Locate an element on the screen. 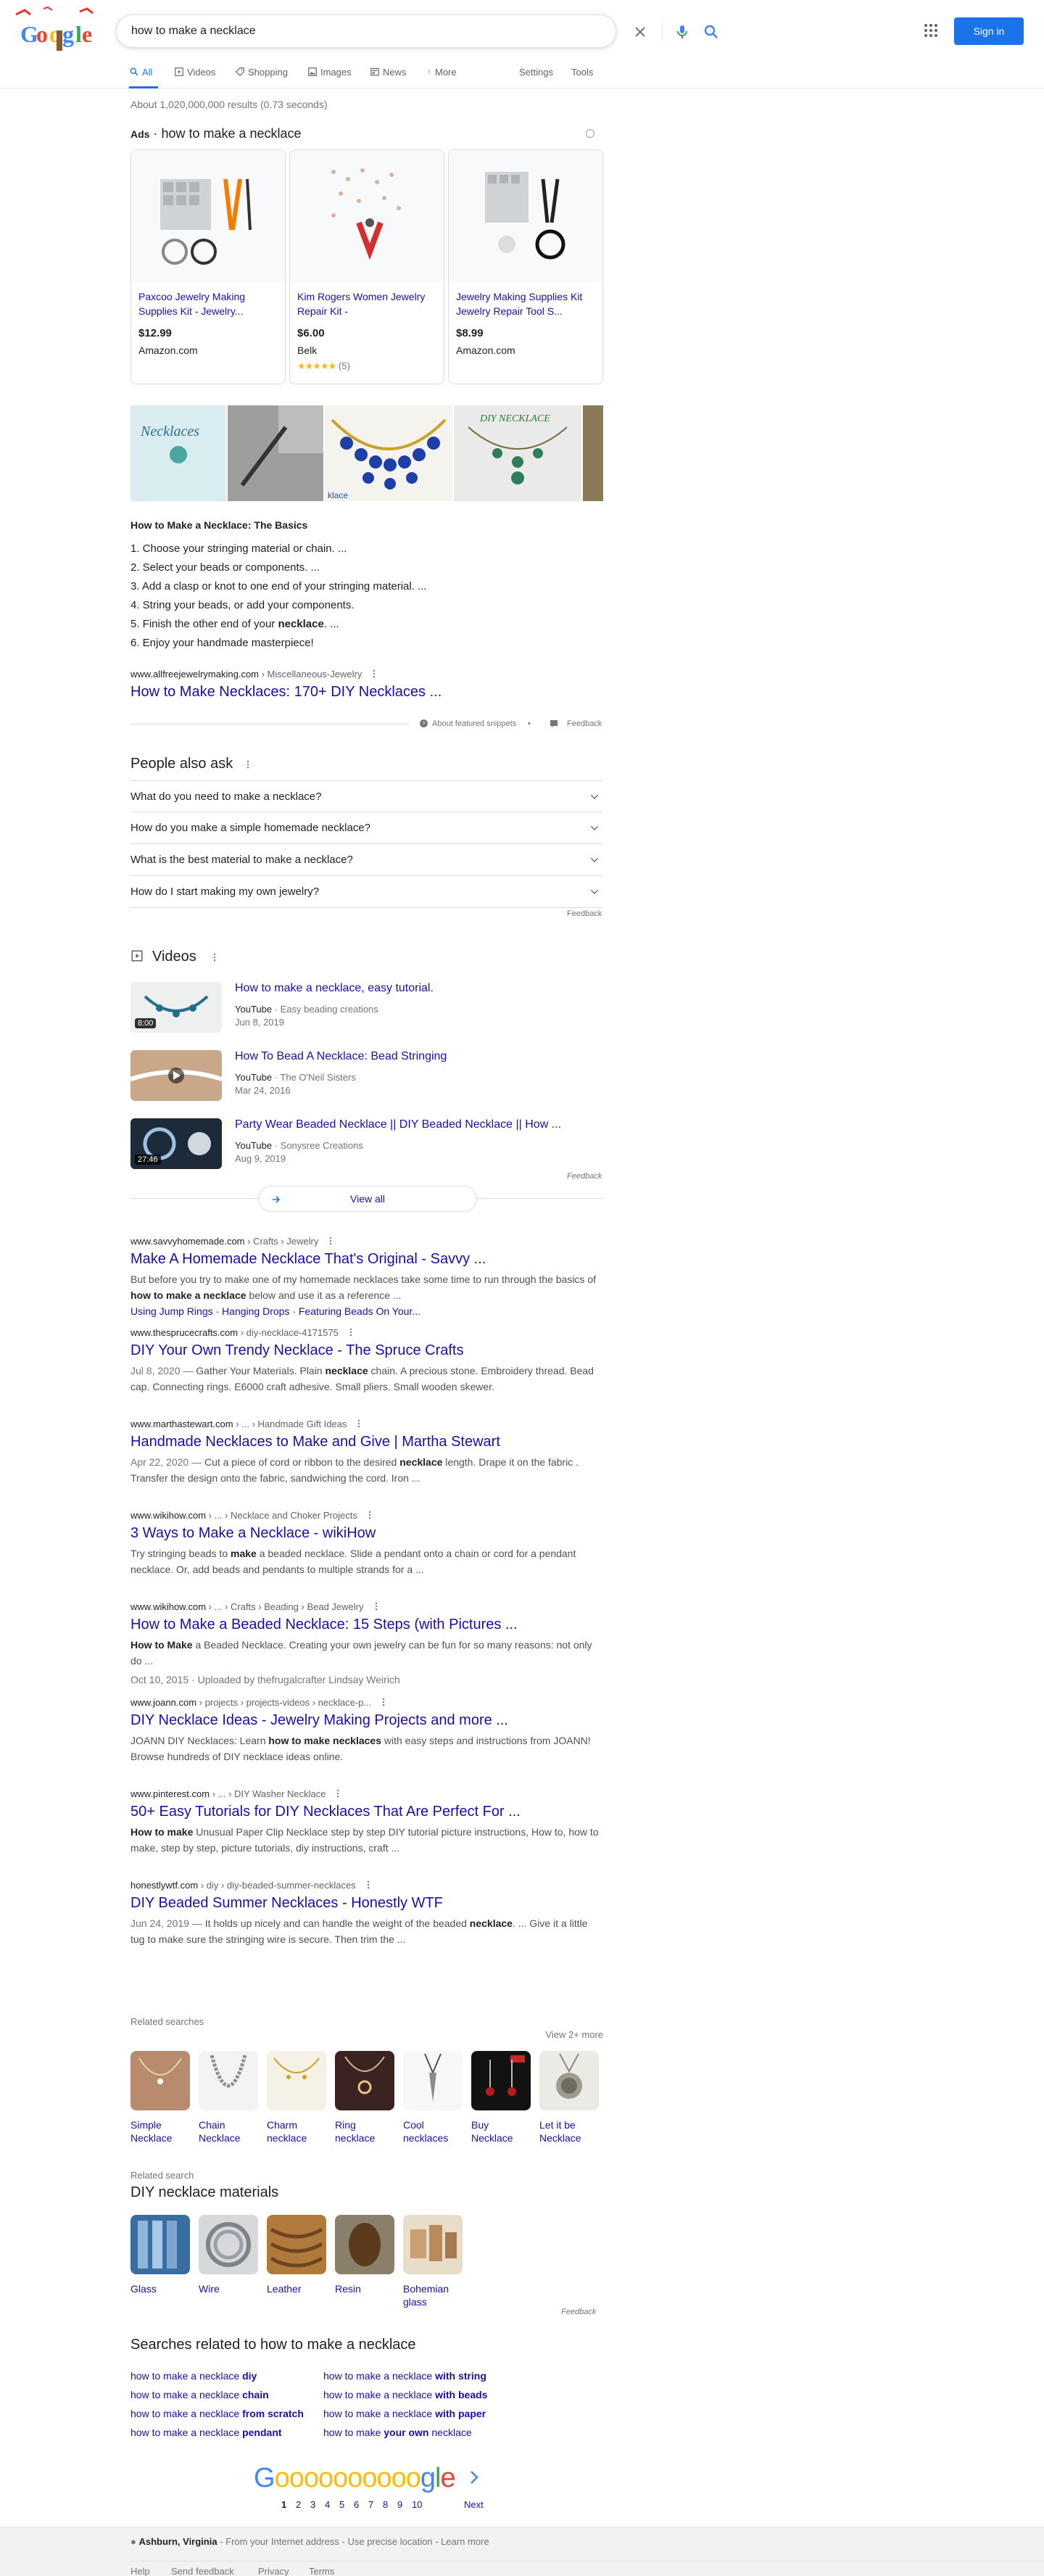 The height and width of the screenshot is (2576, 1044). search-box is located at coordinates (417, 31).